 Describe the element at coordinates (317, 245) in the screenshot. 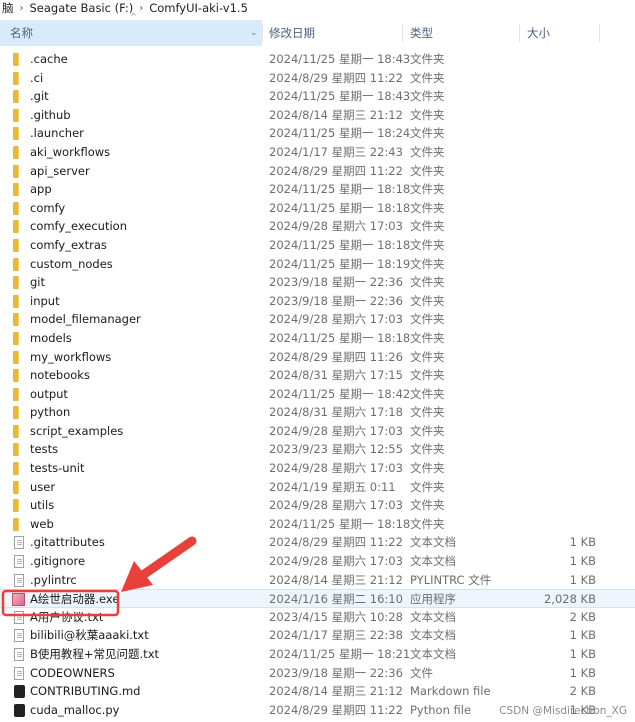

I see `file-row: comfy_extras 2024/11/25 星期一 18:18 文件夹` at that location.